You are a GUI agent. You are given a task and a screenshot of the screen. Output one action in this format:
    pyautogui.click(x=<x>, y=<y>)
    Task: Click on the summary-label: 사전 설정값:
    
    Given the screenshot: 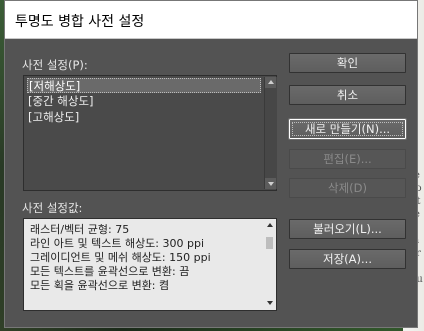 What is the action you would take?
    pyautogui.click(x=52, y=208)
    